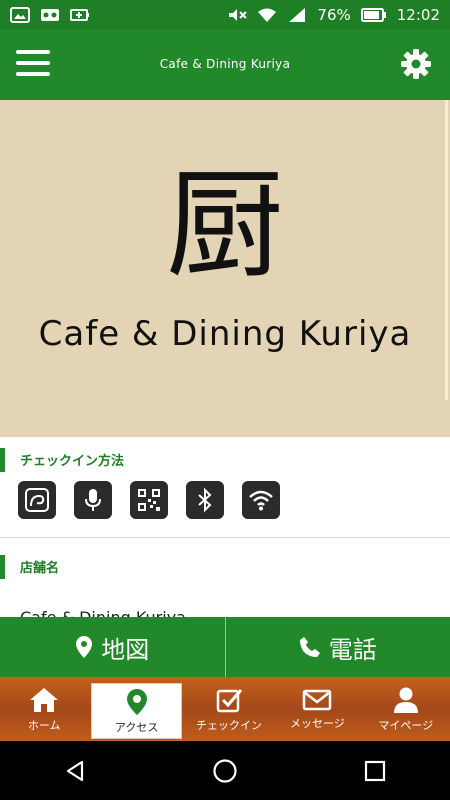 The height and width of the screenshot is (800, 450). Describe the element at coordinates (225, 602) in the screenshot. I see `store-name-value: Cafe & Dining Kuriya` at that location.